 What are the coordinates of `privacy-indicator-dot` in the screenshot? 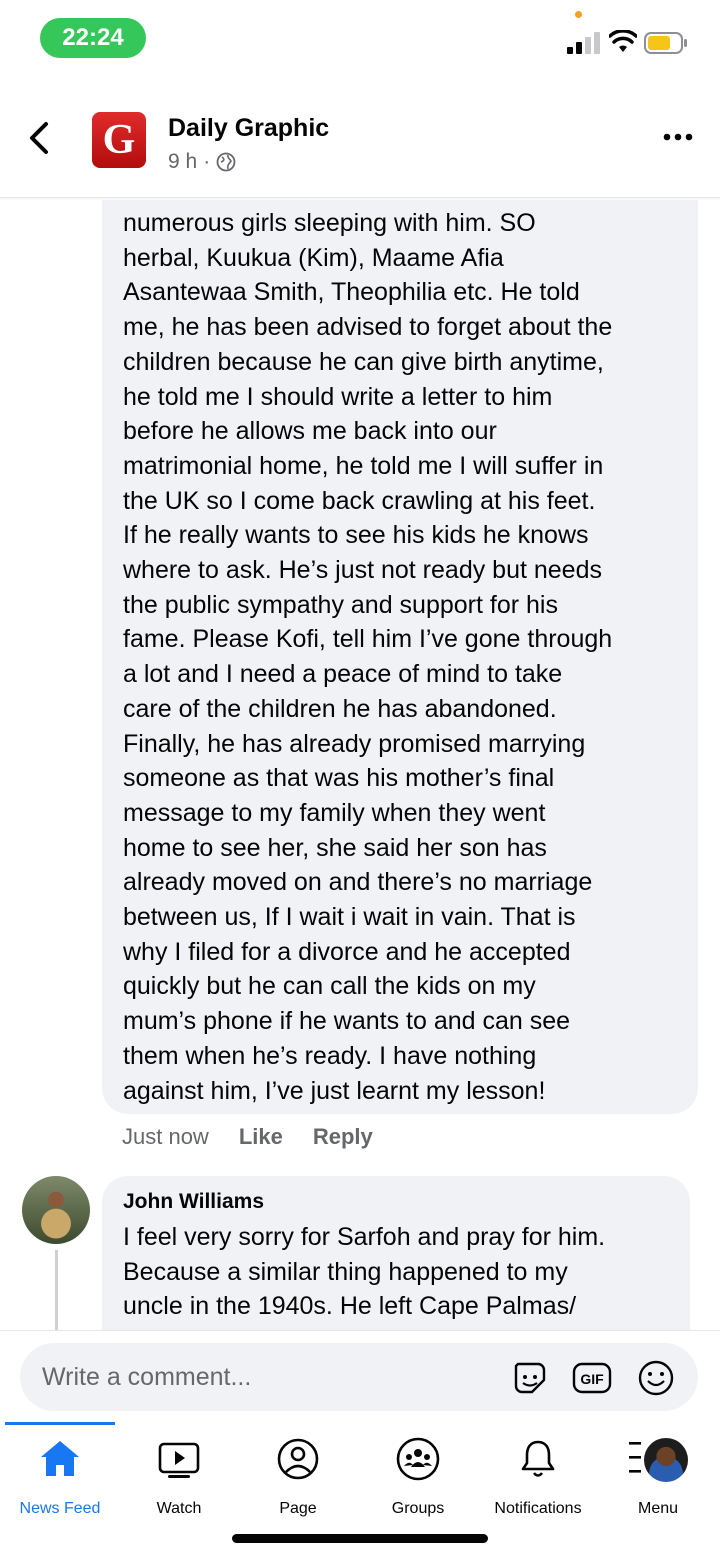 It's located at (578, 14).